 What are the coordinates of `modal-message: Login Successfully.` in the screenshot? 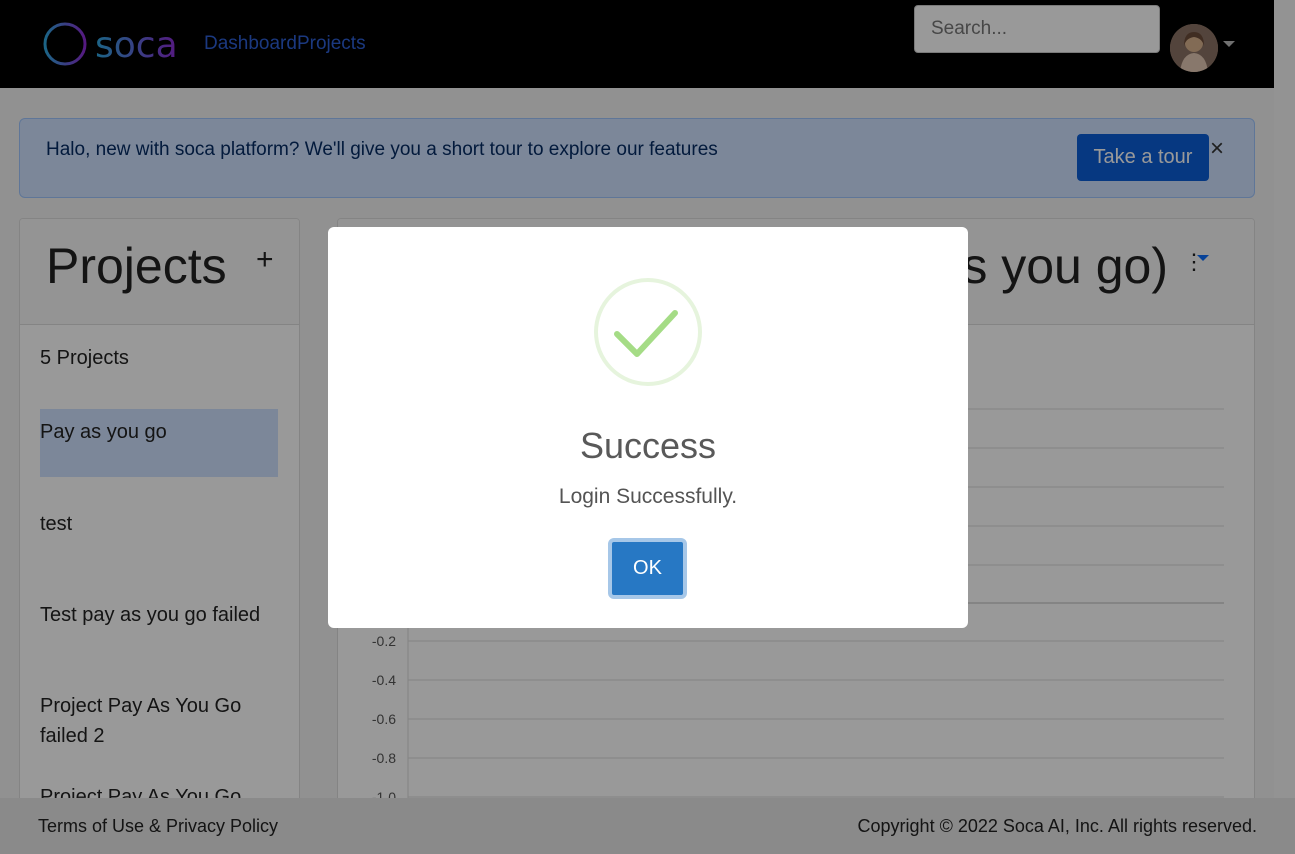 It's located at (648, 496).